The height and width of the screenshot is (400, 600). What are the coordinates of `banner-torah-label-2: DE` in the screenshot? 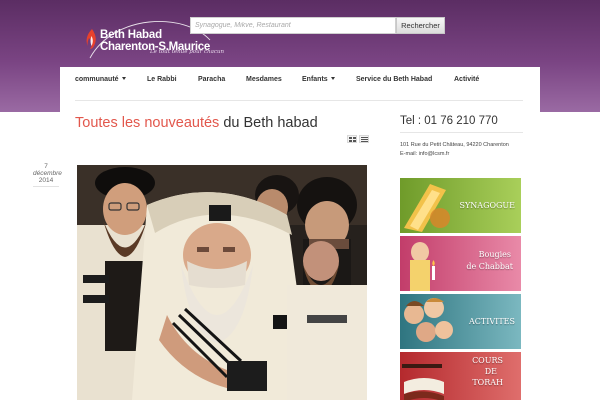 It's located at (490, 371).